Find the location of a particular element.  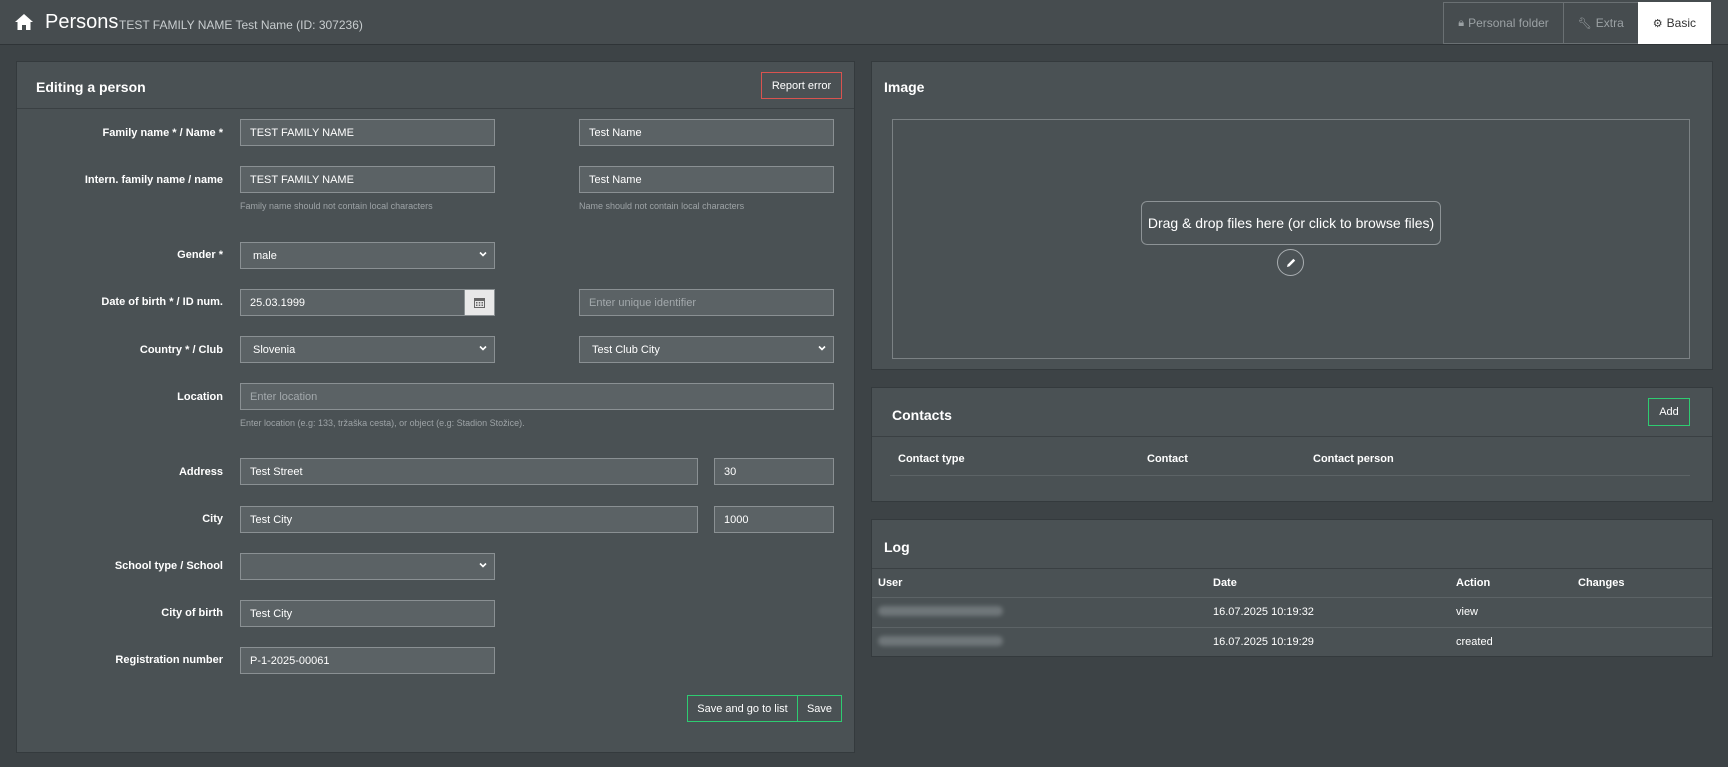

contacts-header-divider is located at coordinates (1290, 475).